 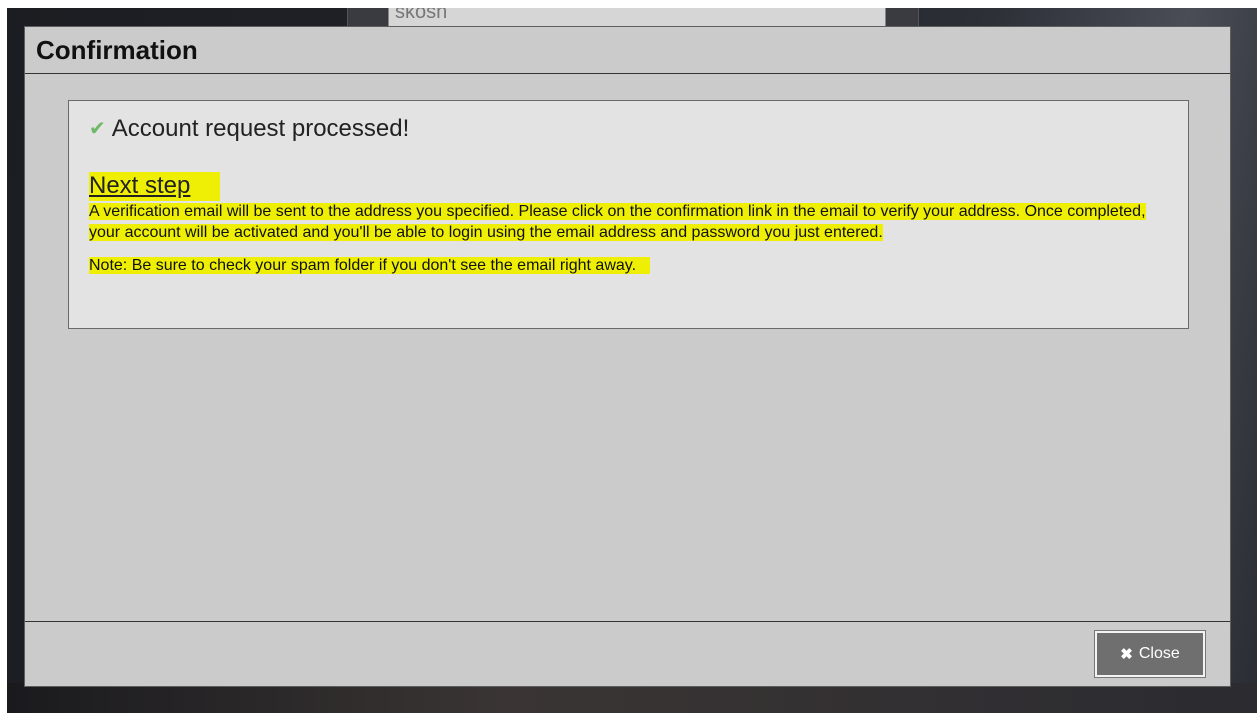 I want to click on status-message: Account request processed!, so click(x=260, y=128).